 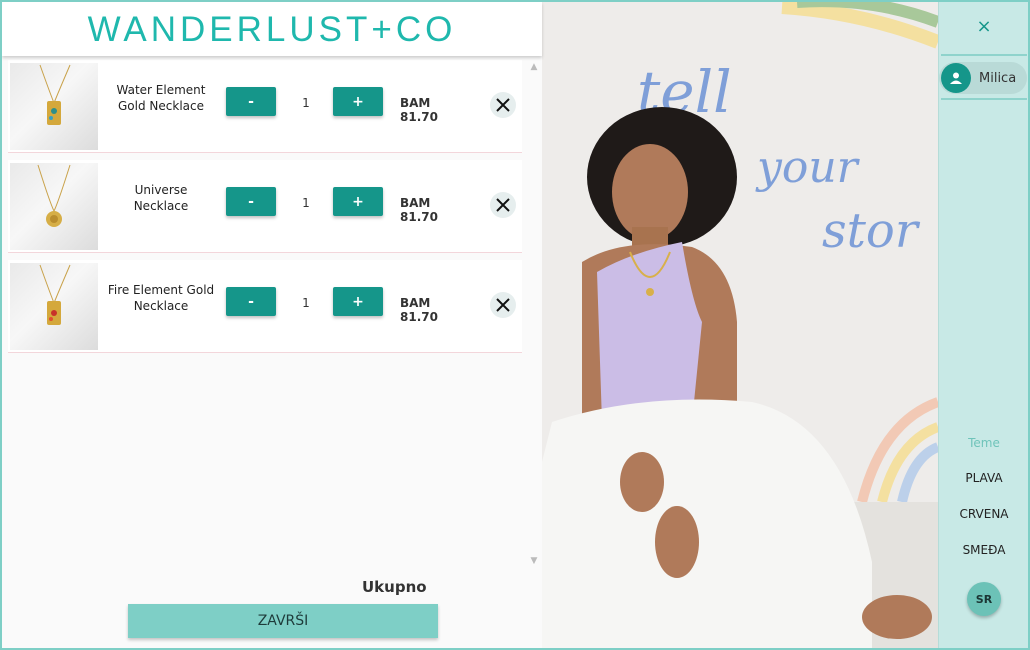 I want to click on product-name: Universe Necklace, so click(x=161, y=198).